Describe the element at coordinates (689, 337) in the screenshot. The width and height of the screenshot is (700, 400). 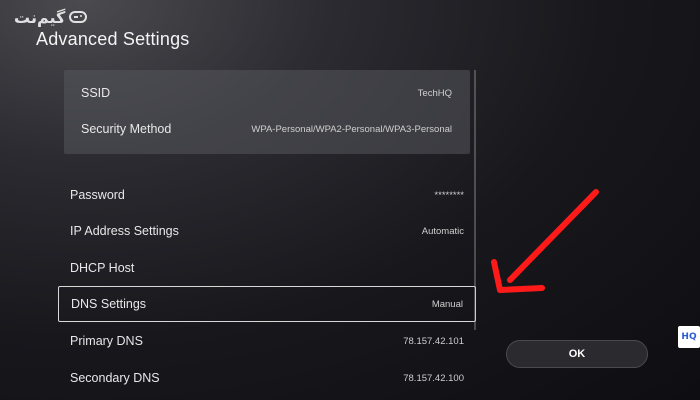
I see `side-badge: HQ` at that location.